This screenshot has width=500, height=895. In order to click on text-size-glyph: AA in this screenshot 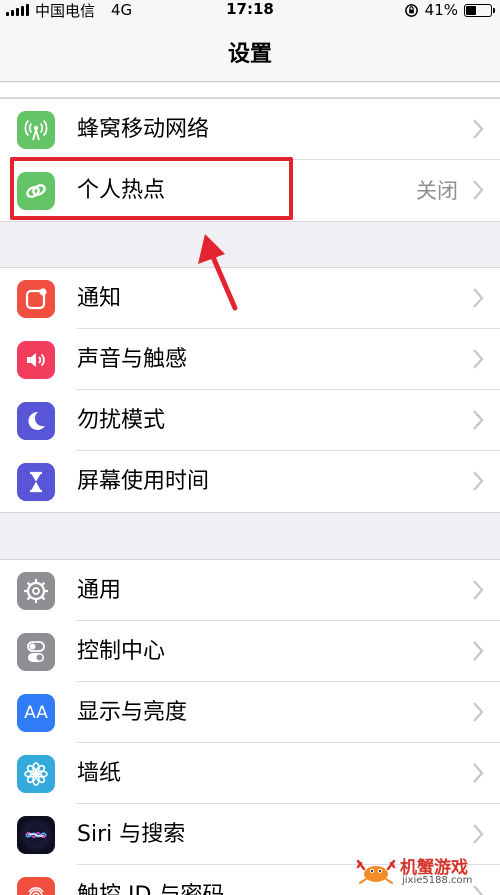, I will do `click(36, 713)`.